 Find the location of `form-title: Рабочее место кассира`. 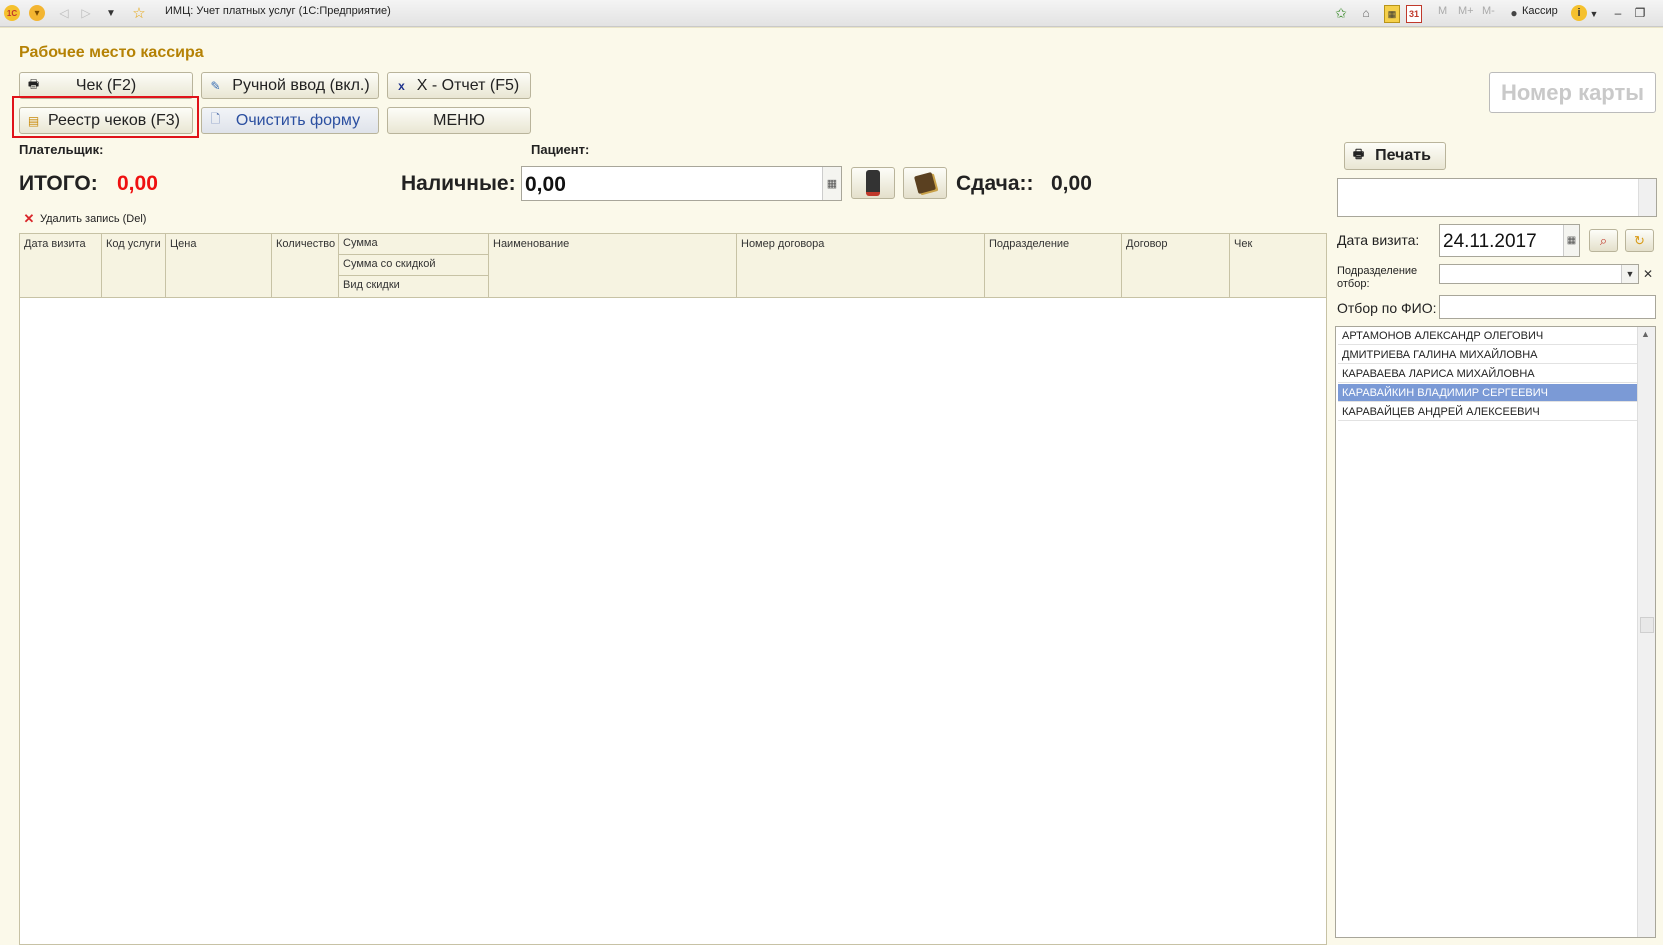

form-title: Рабочее место кассира is located at coordinates (111, 52).